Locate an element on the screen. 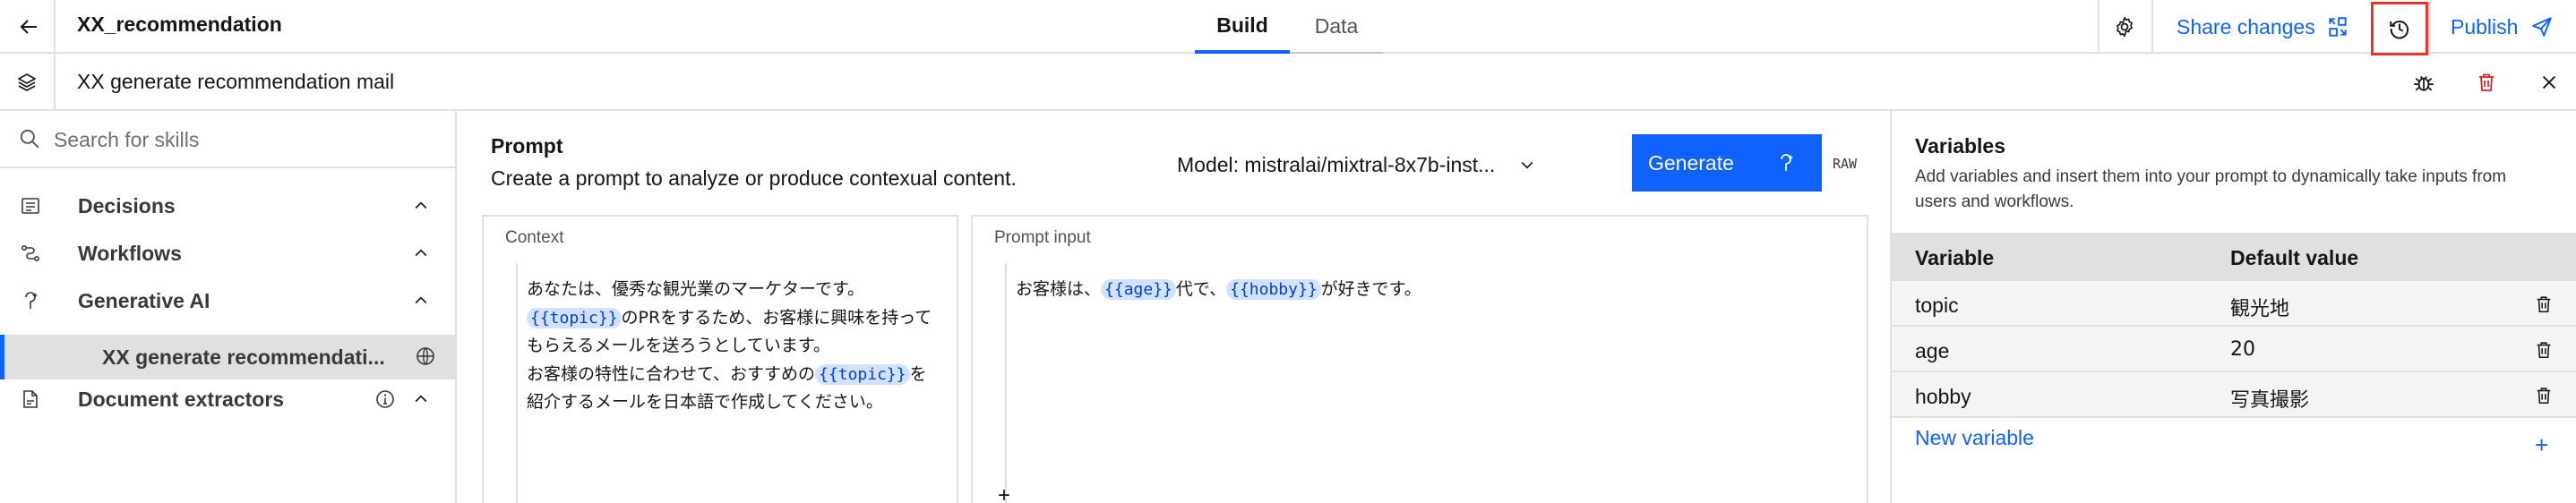 Image resolution: width=2576 pixels, height=503 pixels. context-line: お客様の特性に合わせて、おすすめの {{topic}} を is located at coordinates (727, 374).